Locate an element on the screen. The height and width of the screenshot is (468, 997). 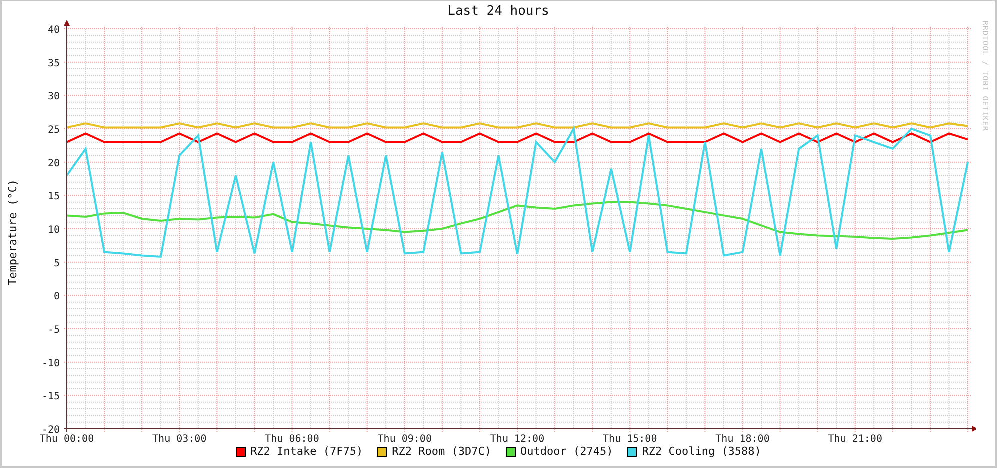
y-tick-label: 15 is located at coordinates (54, 197).